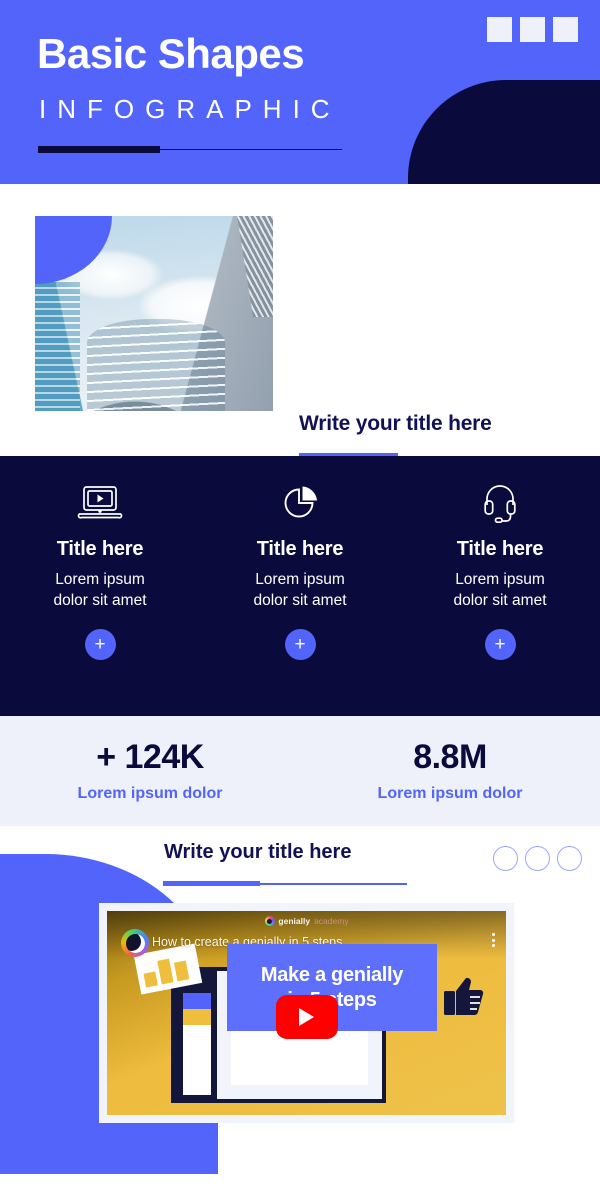  Describe the element at coordinates (197, 1001) in the screenshot. I see `sidebar-swatch-blue` at that location.